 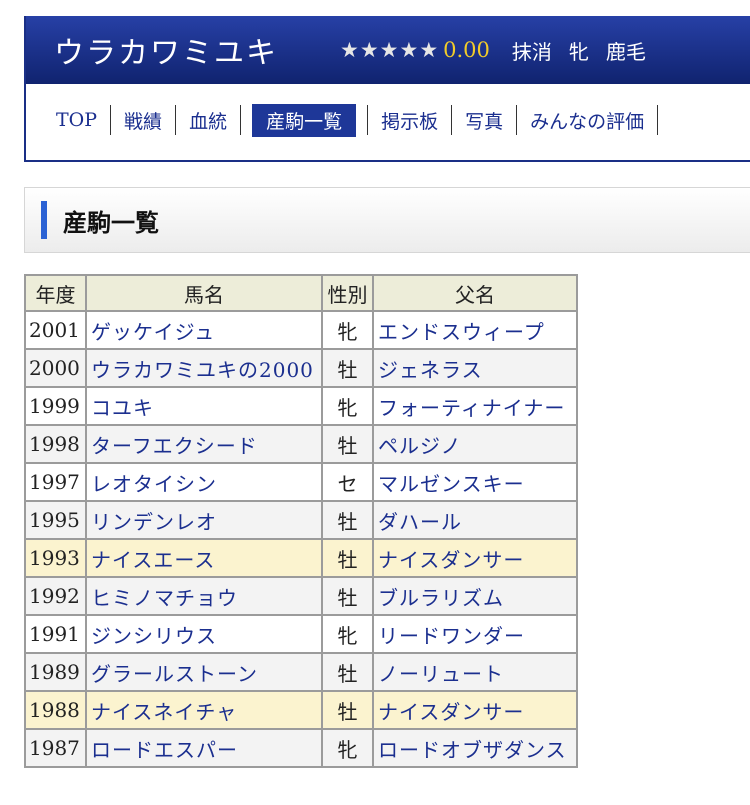 I want to click on horse-name-link: ウラカワミユキの2000, so click(x=202, y=370).